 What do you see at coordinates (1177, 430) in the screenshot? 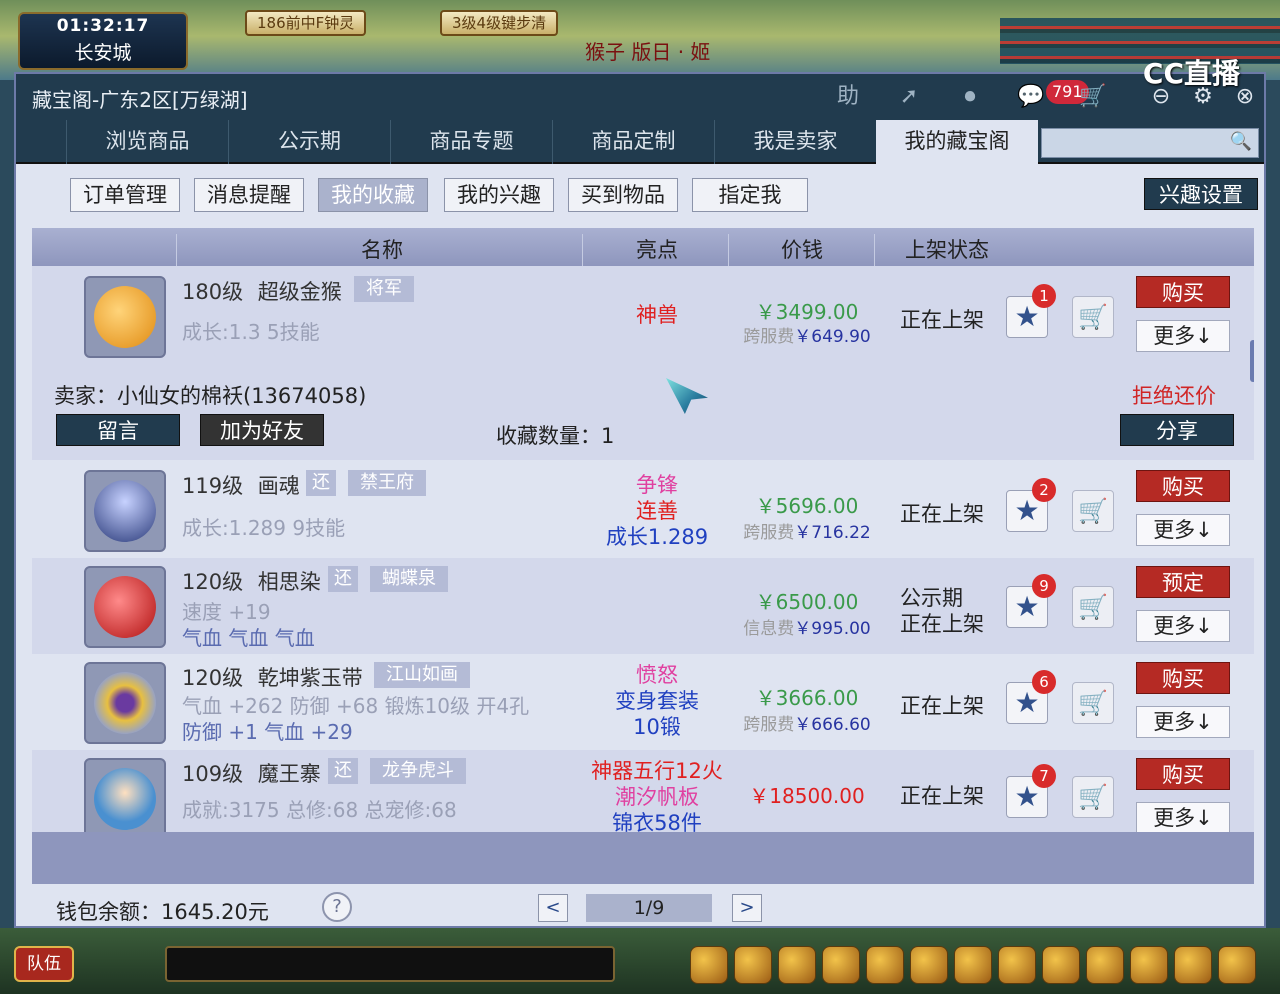
I see `share-button: 分享` at bounding box center [1177, 430].